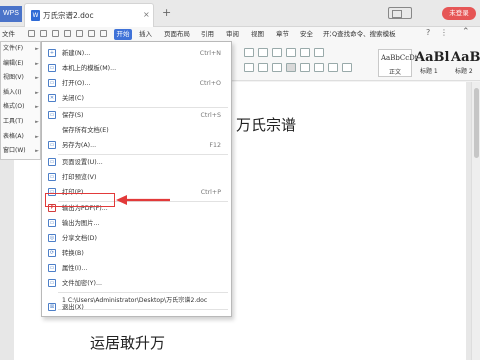  I want to click on menu-item-save-all: 保存所有文档(E), so click(136, 130).